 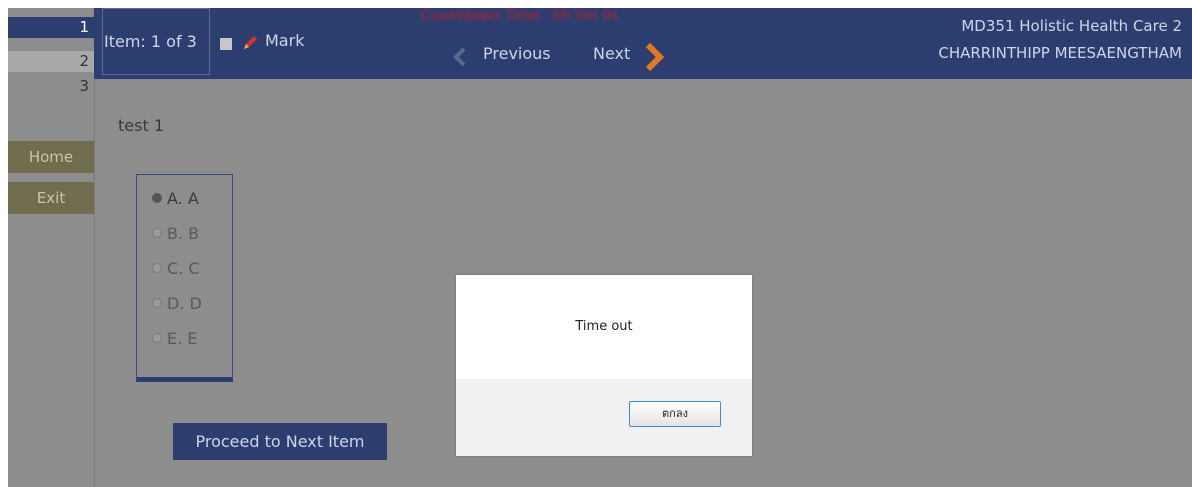 I want to click on chevron-left-icon, so click(x=460, y=57).